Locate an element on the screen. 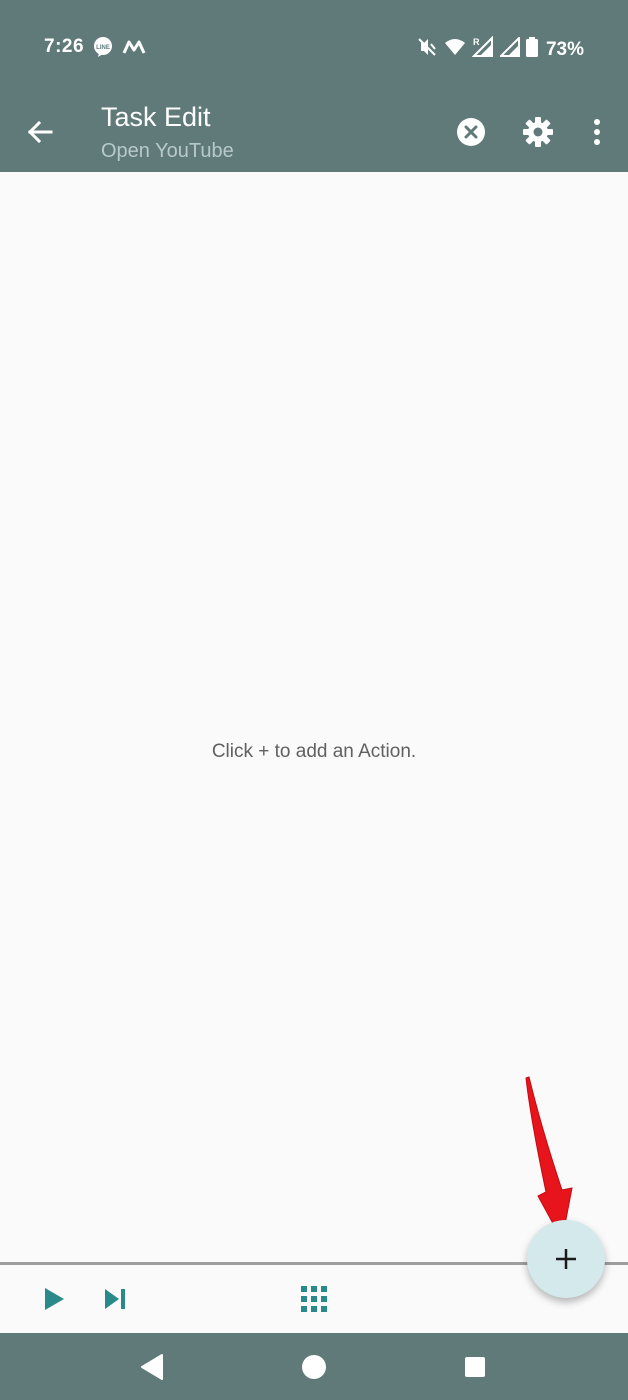 The width and height of the screenshot is (628, 1400). skip-next-icon is located at coordinates (115, 1299).